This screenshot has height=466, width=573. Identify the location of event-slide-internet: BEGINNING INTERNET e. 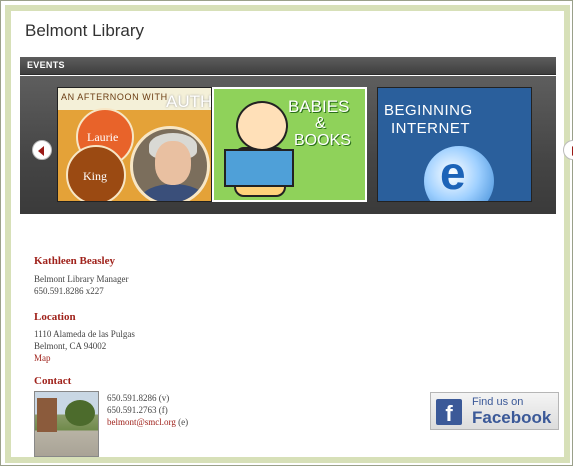
(454, 144).